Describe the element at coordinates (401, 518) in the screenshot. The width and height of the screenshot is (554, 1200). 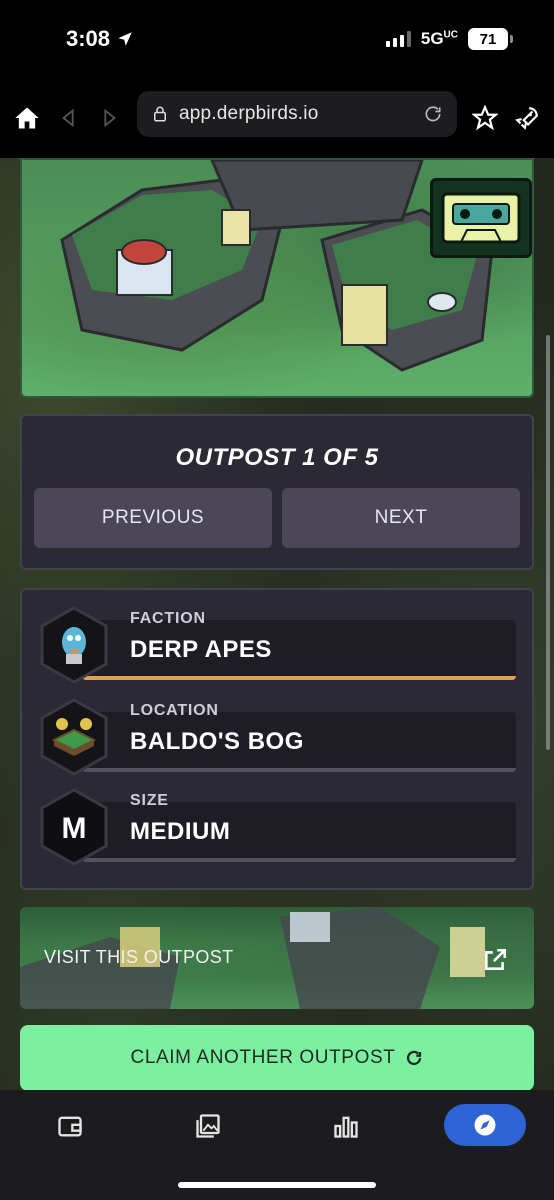
I see `next-button: NEXT` at that location.